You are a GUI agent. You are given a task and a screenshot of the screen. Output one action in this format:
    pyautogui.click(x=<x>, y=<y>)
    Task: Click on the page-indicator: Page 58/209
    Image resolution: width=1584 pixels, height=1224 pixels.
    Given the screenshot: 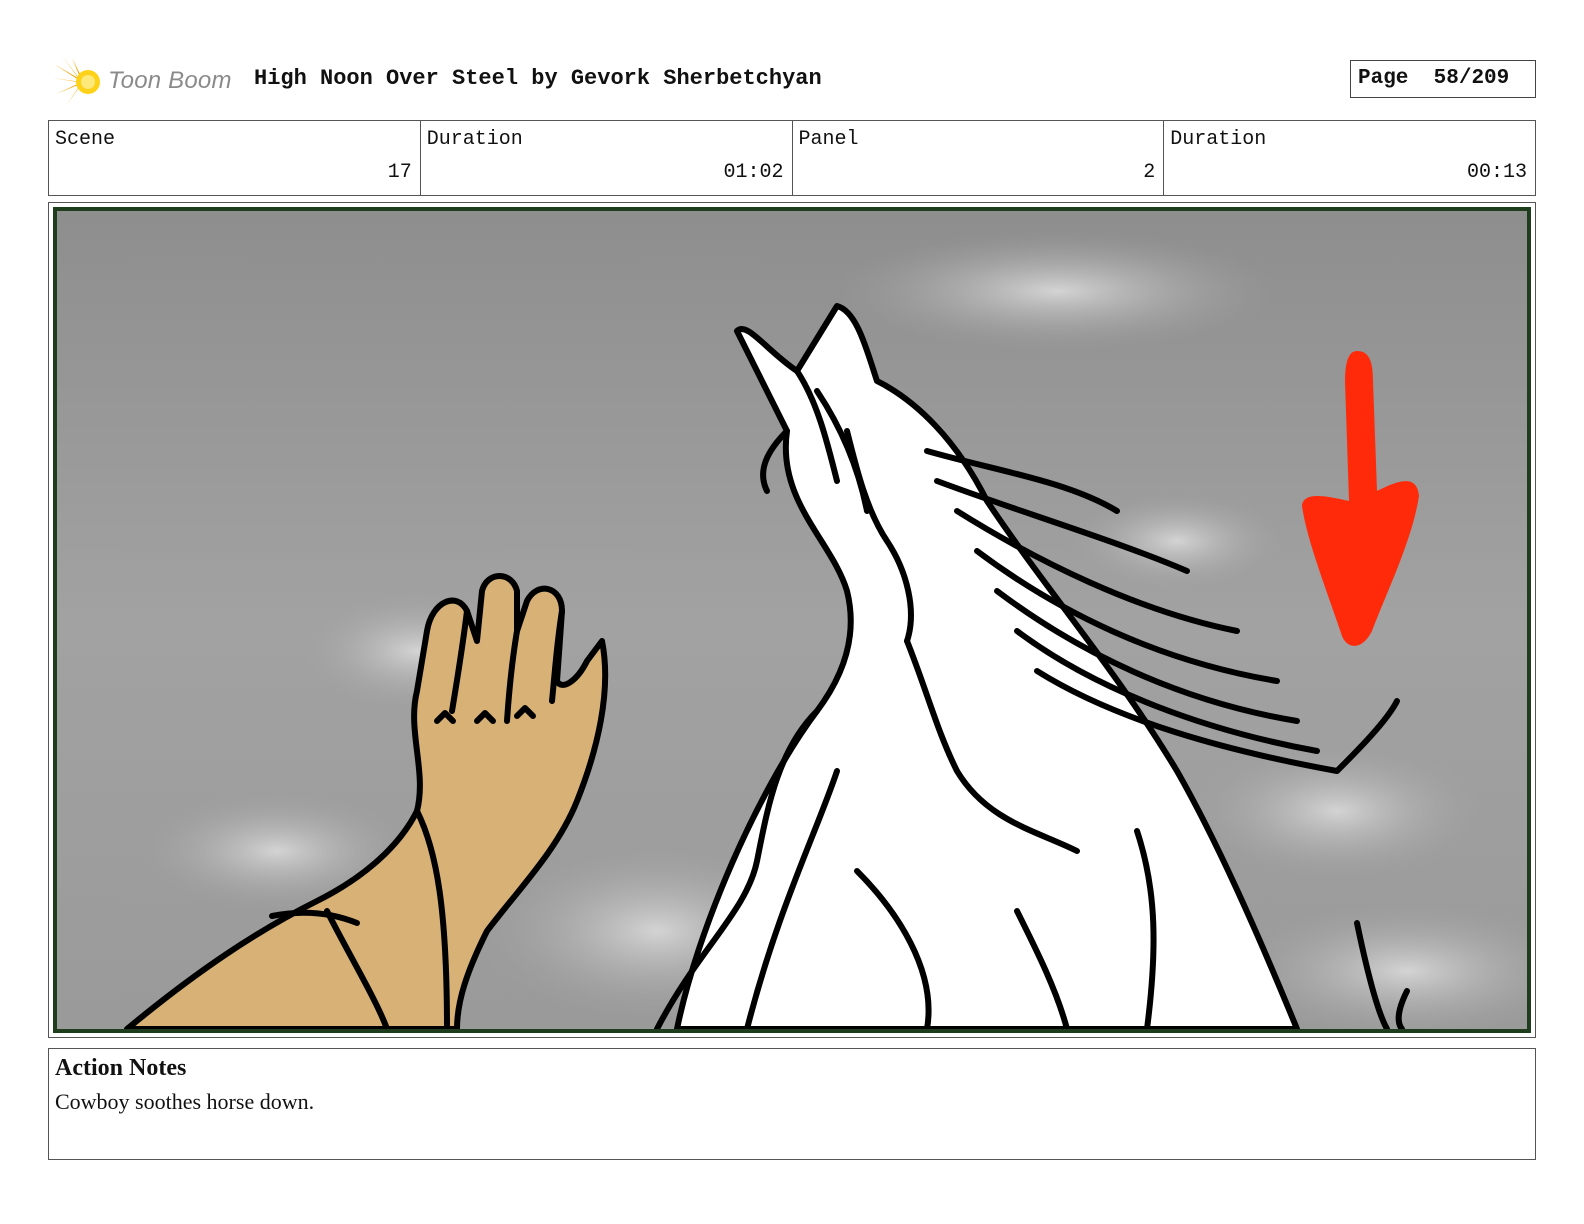 What is the action you would take?
    pyautogui.click(x=1443, y=79)
    